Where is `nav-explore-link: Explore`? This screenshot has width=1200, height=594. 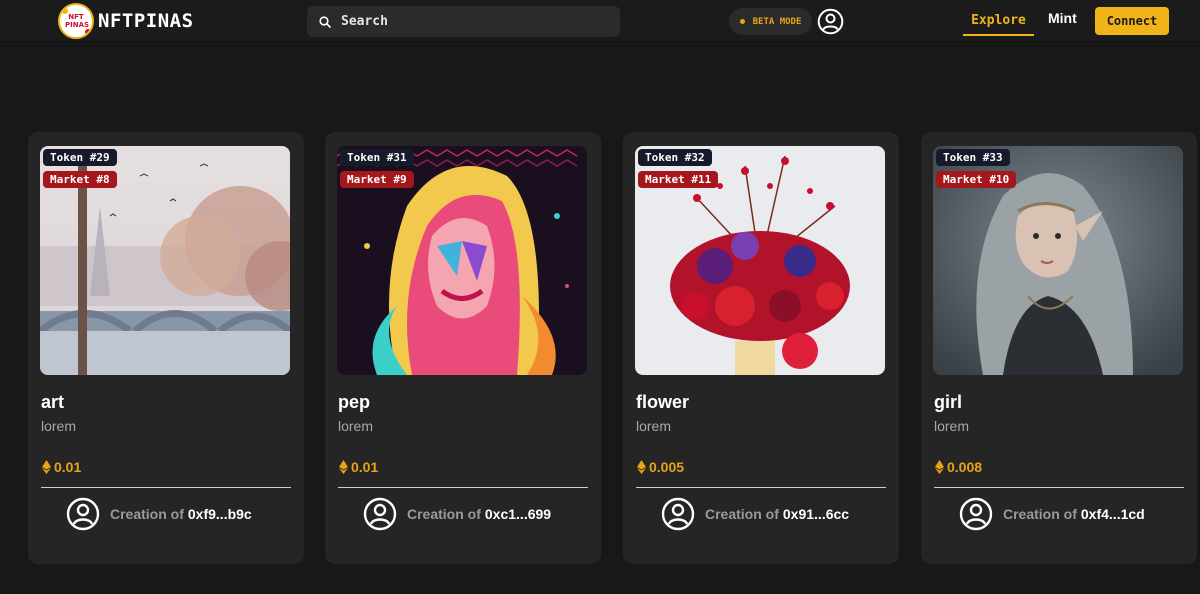
nav-explore-link: Explore is located at coordinates (998, 21).